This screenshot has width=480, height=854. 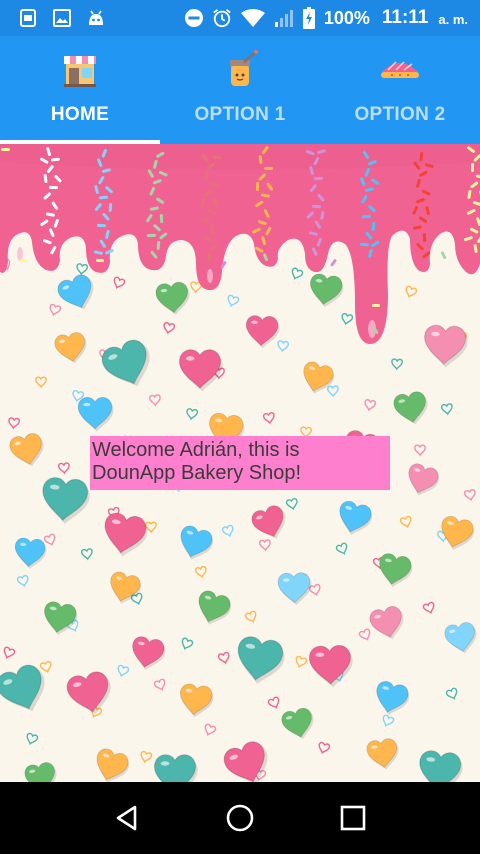 I want to click on back-icon, so click(x=126, y=818).